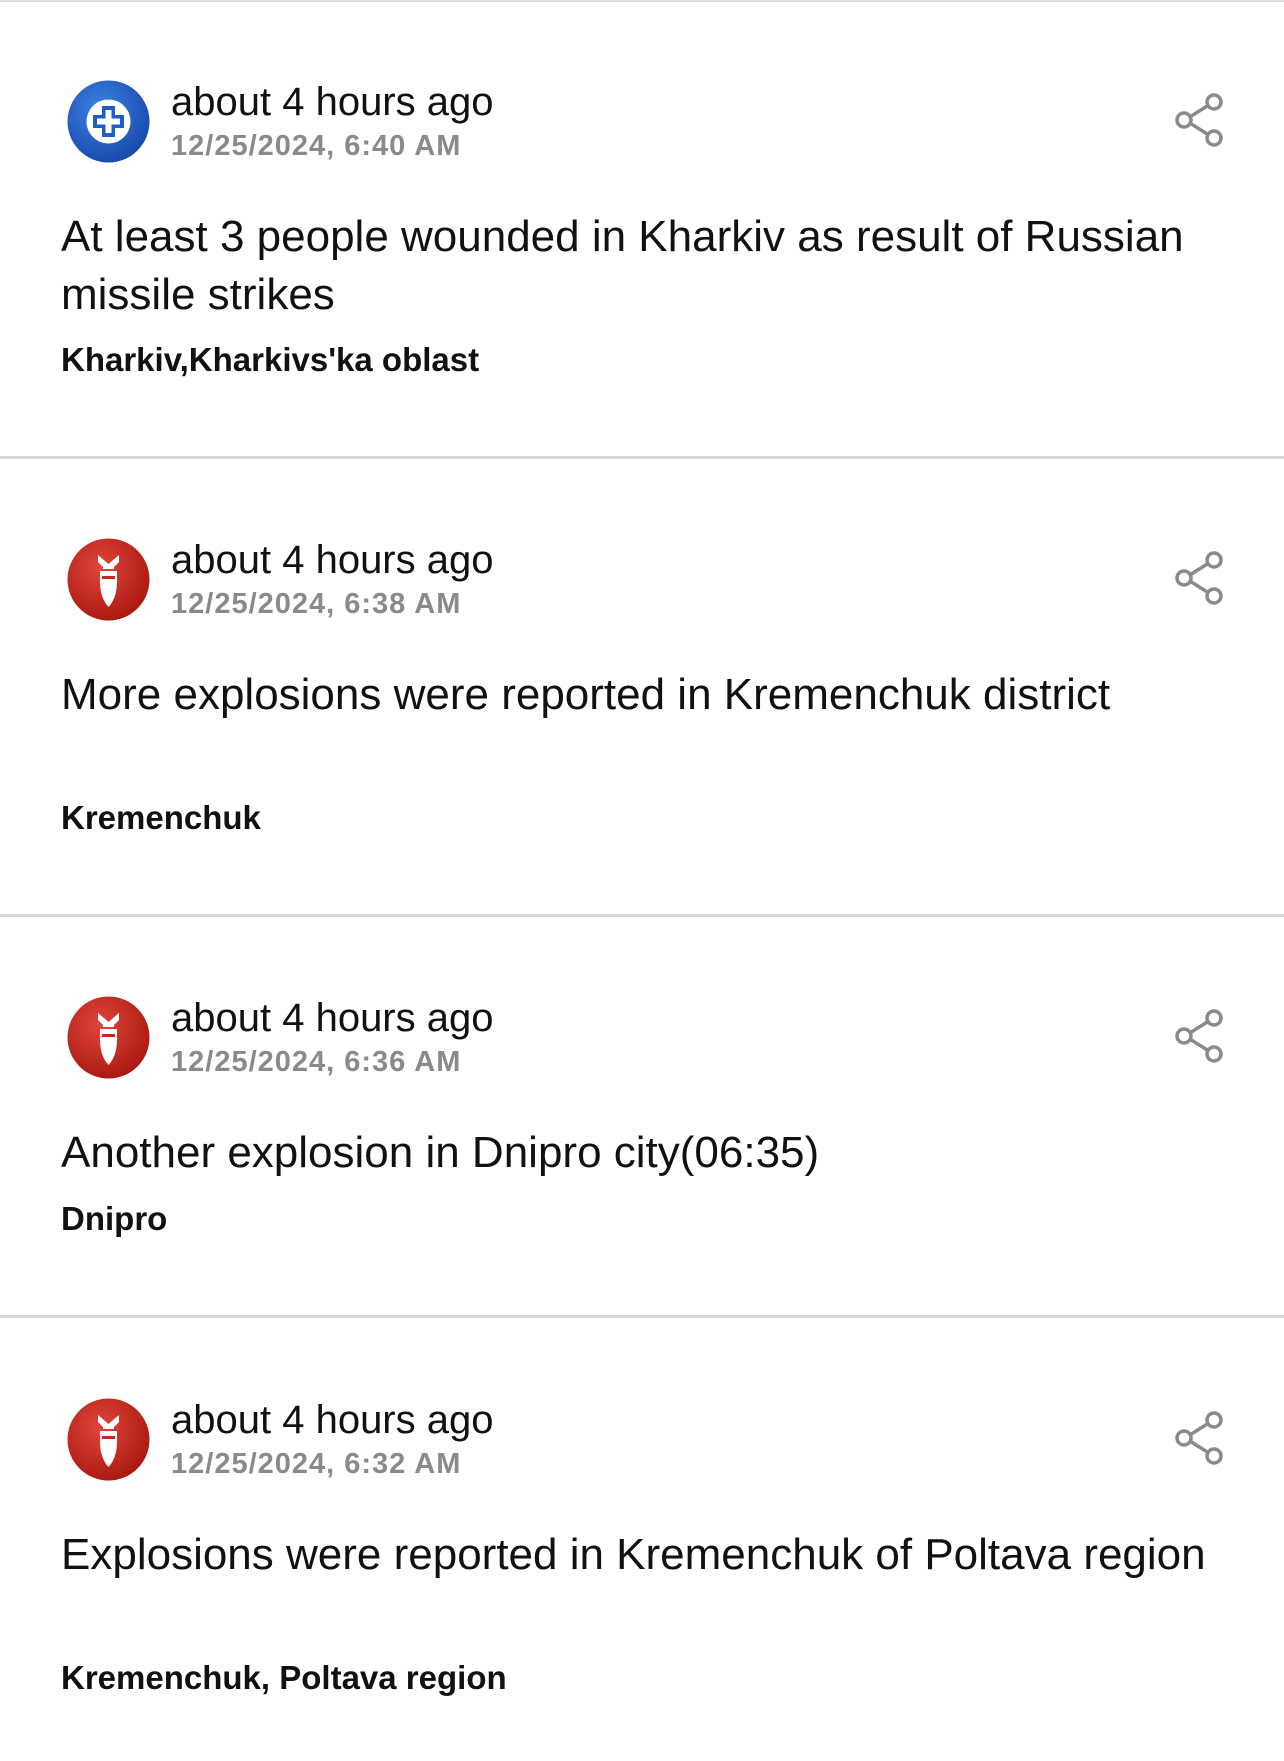 The height and width of the screenshot is (1761, 1284). What do you see at coordinates (284, 1677) in the screenshot?
I see `location-label: Kremenchuk, Poltava region` at bounding box center [284, 1677].